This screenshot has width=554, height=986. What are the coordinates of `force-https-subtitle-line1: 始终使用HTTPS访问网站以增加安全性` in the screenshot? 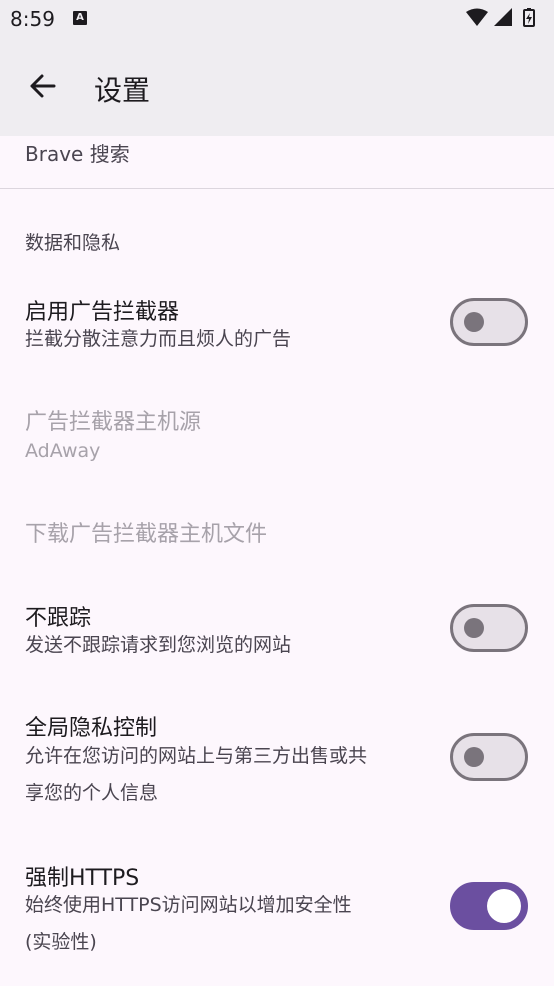 It's located at (188, 905).